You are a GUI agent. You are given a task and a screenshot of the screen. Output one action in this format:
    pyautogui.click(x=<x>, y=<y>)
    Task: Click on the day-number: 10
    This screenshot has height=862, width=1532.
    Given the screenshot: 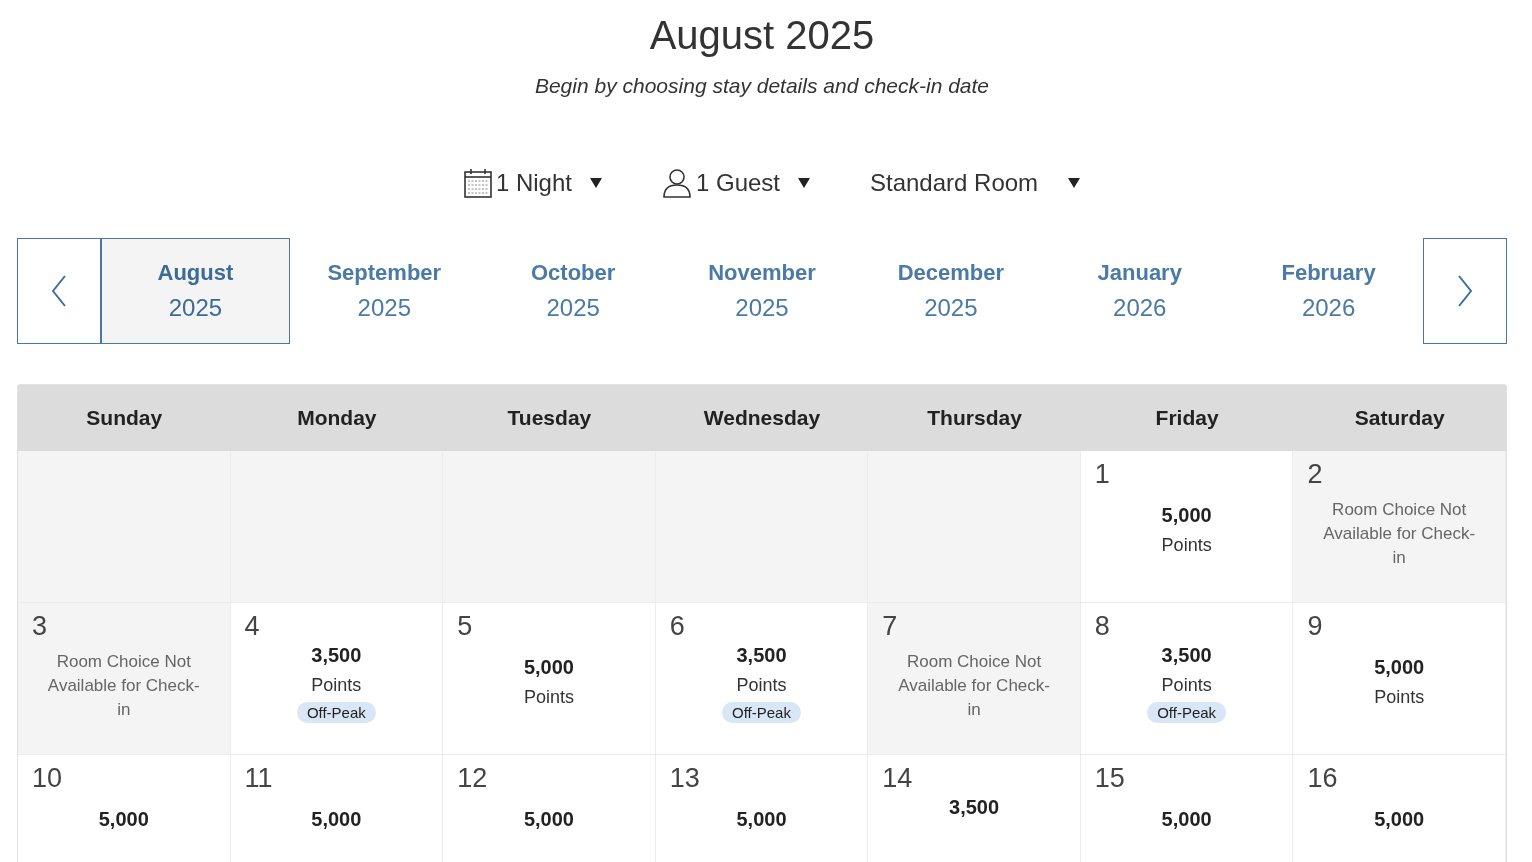 What is the action you would take?
    pyautogui.click(x=47, y=778)
    